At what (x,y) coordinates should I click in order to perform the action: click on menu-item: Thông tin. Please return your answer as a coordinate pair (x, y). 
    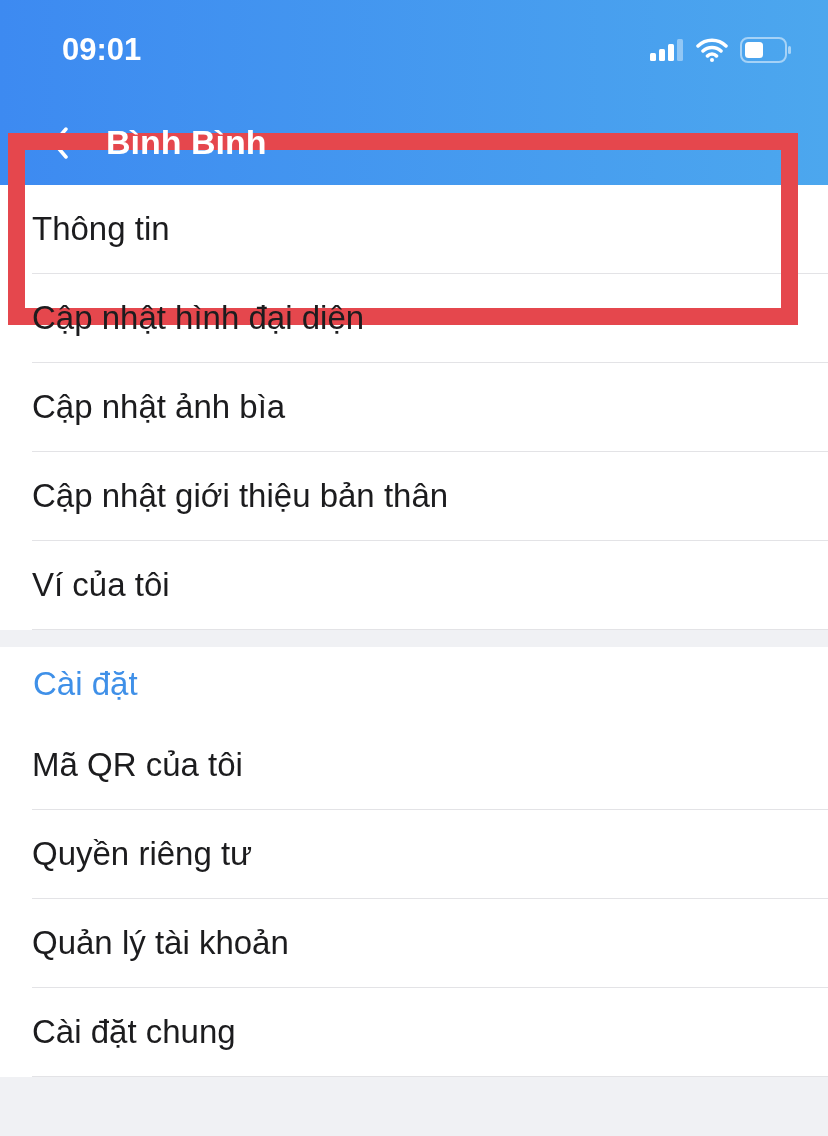
    Looking at the image, I should click on (430, 229).